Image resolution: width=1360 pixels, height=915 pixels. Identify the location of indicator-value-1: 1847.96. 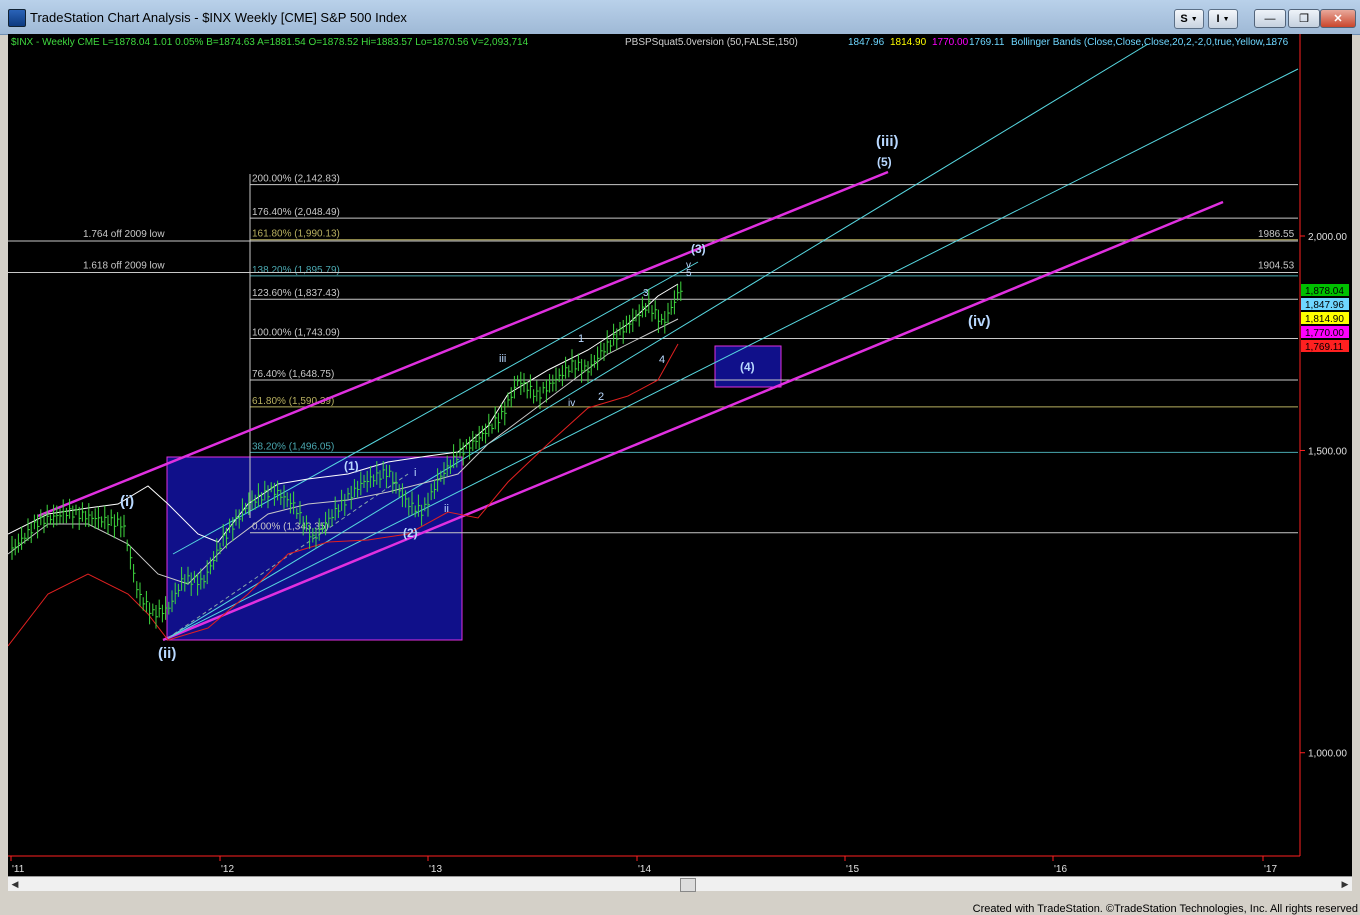
(866, 42).